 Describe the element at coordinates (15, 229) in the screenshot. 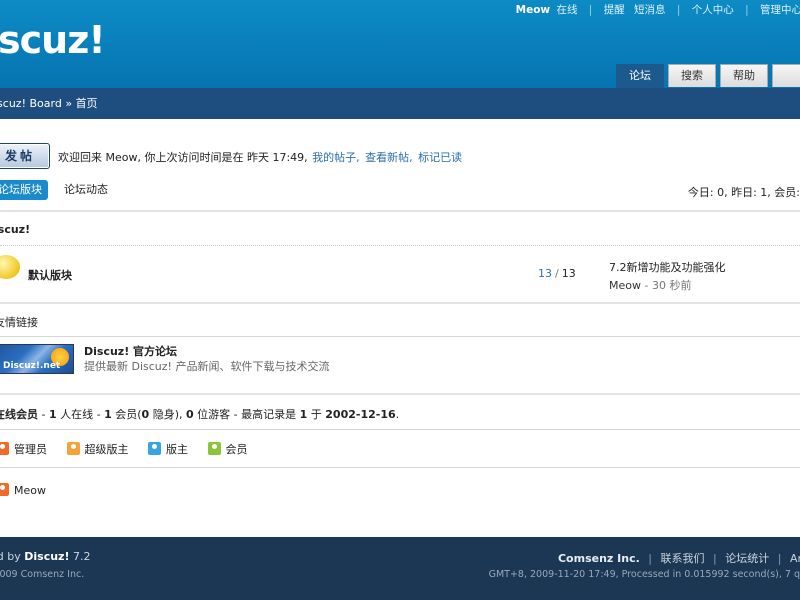

I see `category-title: iscuz!` at that location.